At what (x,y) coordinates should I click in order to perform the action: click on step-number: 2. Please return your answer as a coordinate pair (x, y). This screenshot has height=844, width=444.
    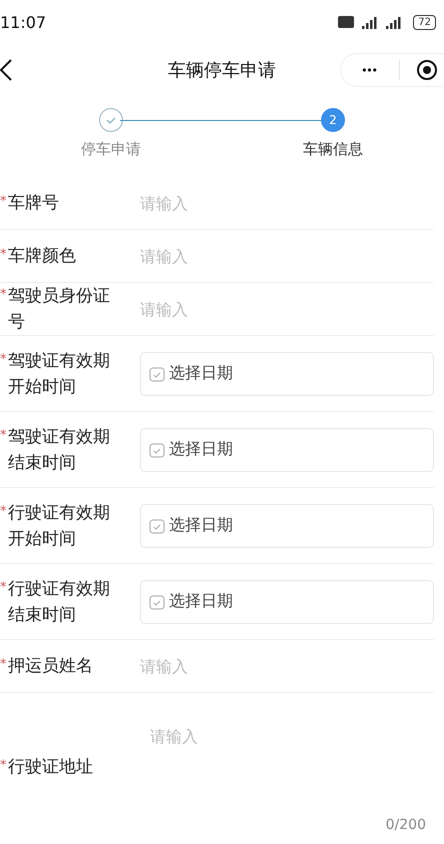
    Looking at the image, I should click on (333, 120).